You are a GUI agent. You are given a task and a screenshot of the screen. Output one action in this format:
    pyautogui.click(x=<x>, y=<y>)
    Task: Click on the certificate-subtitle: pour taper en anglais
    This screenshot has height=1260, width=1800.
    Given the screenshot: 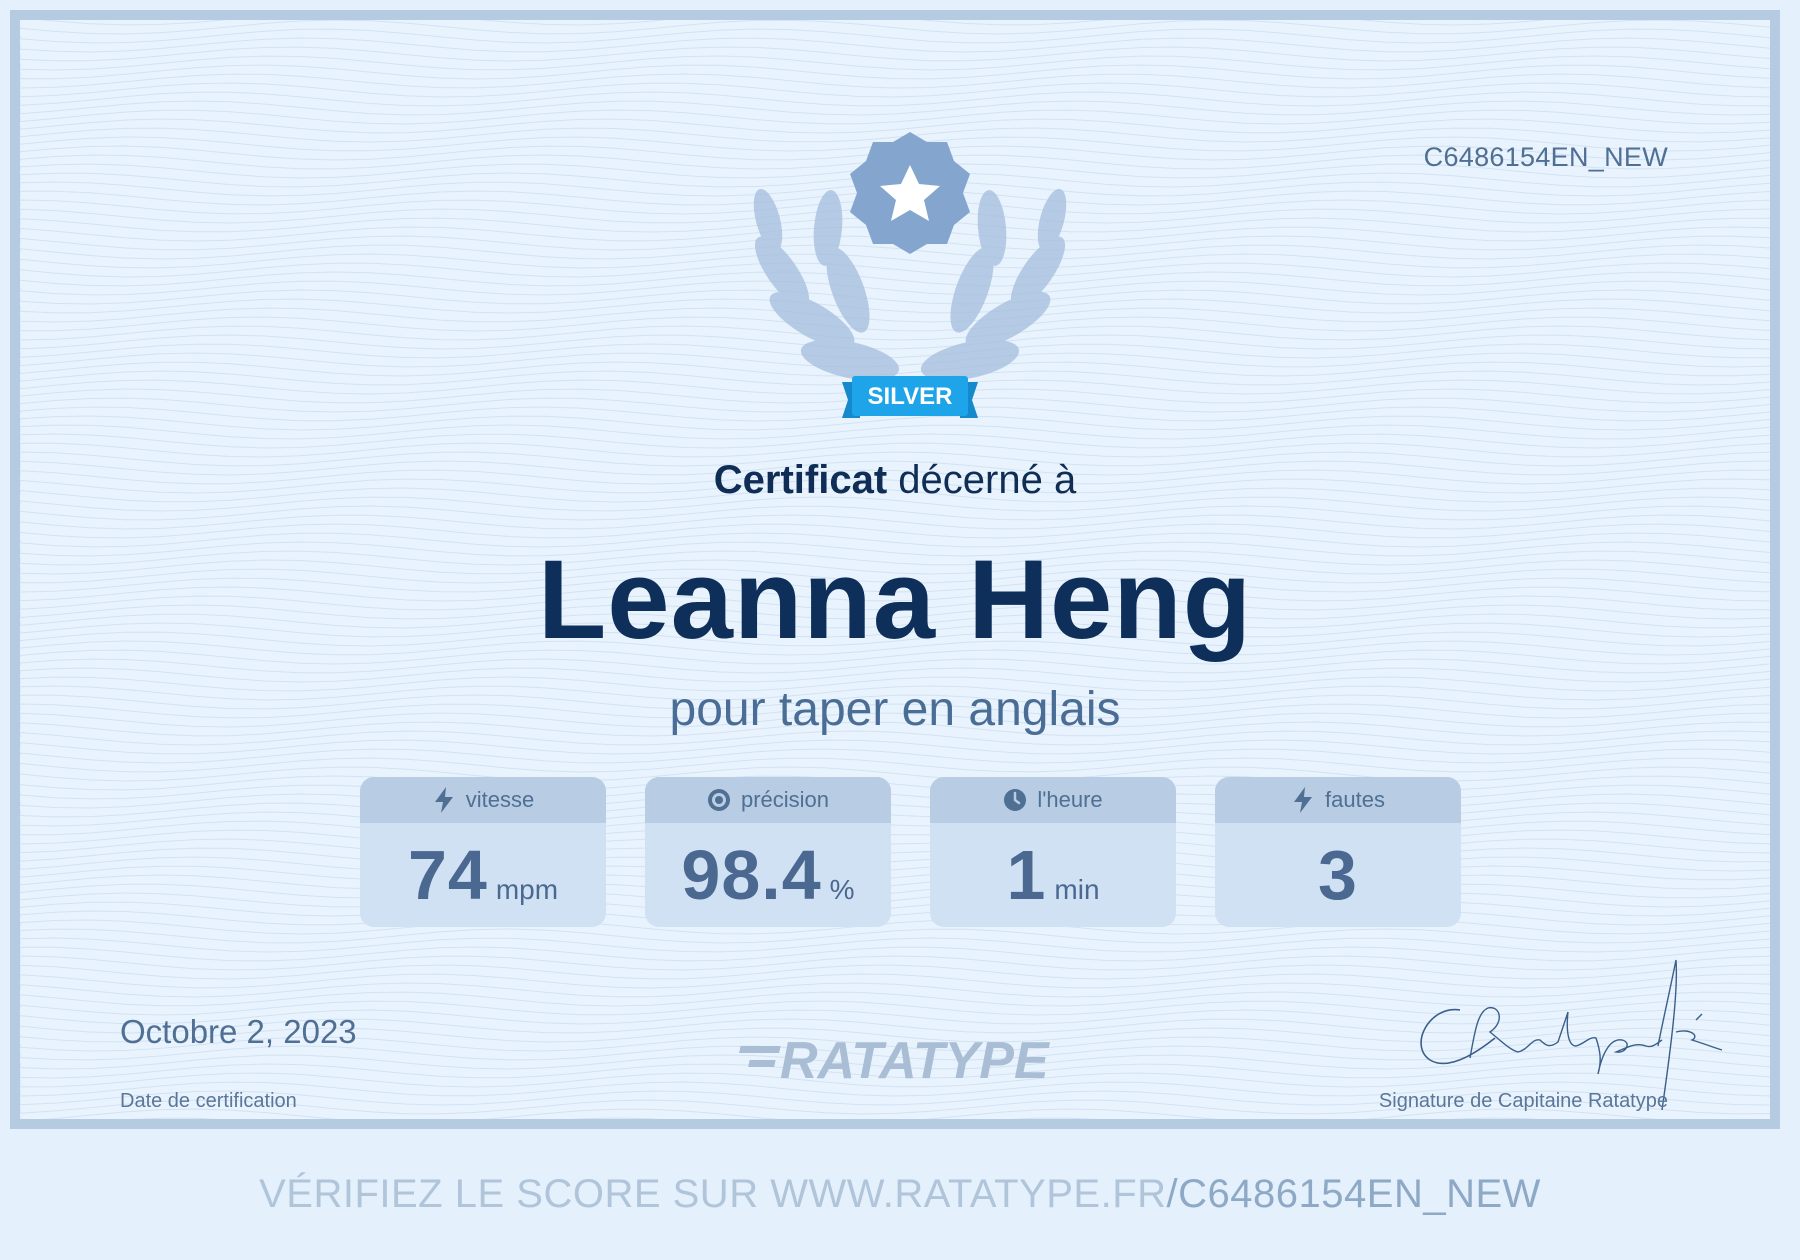 What is the action you would take?
    pyautogui.click(x=895, y=709)
    